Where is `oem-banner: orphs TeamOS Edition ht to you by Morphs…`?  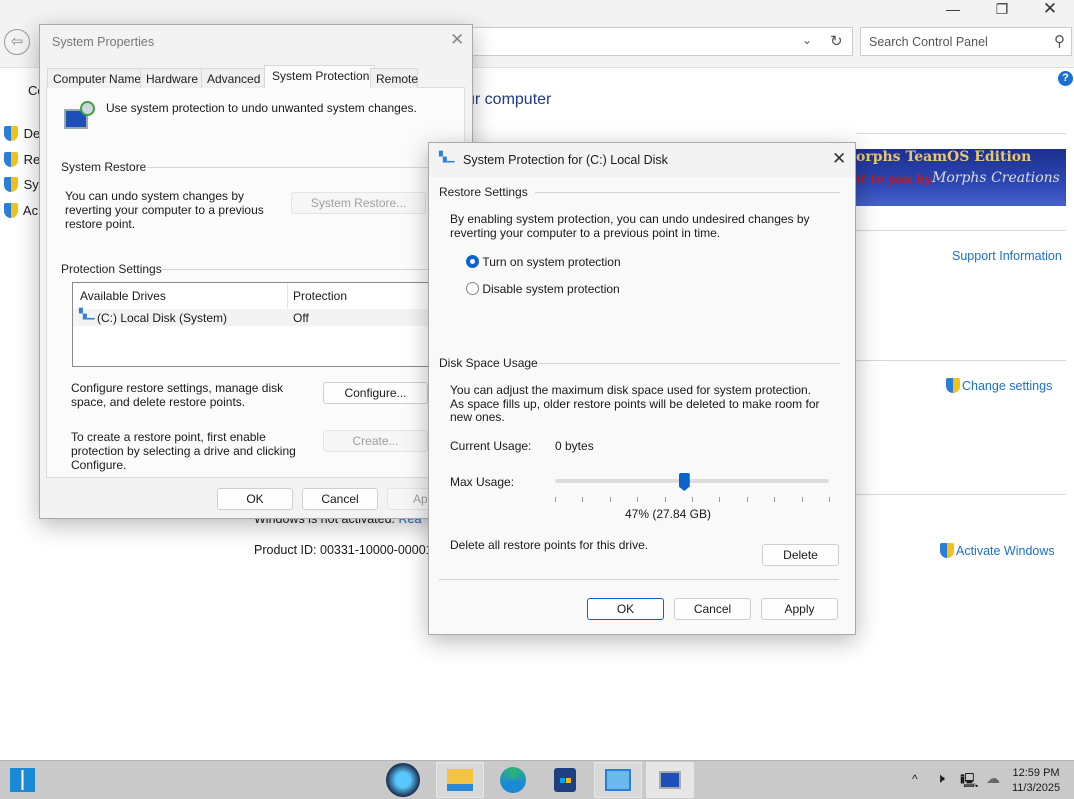 oem-banner: orphs TeamOS Edition ht to you by Morphs… is located at coordinates (961, 177).